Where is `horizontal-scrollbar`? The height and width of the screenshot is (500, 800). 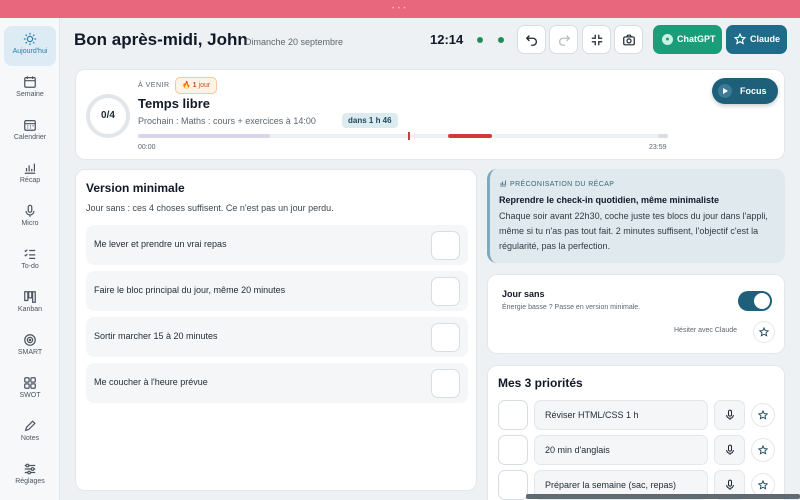
horizontal-scrollbar is located at coordinates (663, 496).